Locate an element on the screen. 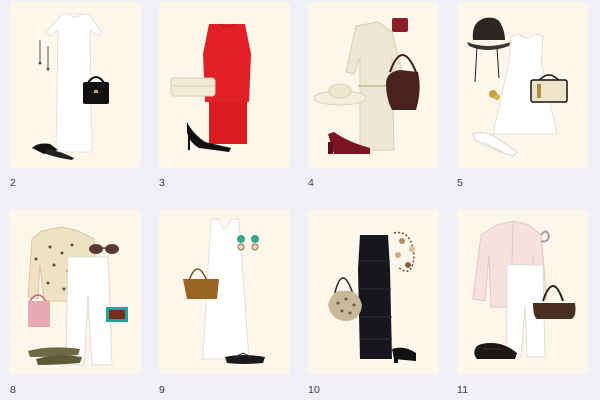 Image resolution: width=600 pixels, height=400 pixels. wide-brim-hat-icon is located at coordinates (340, 94).